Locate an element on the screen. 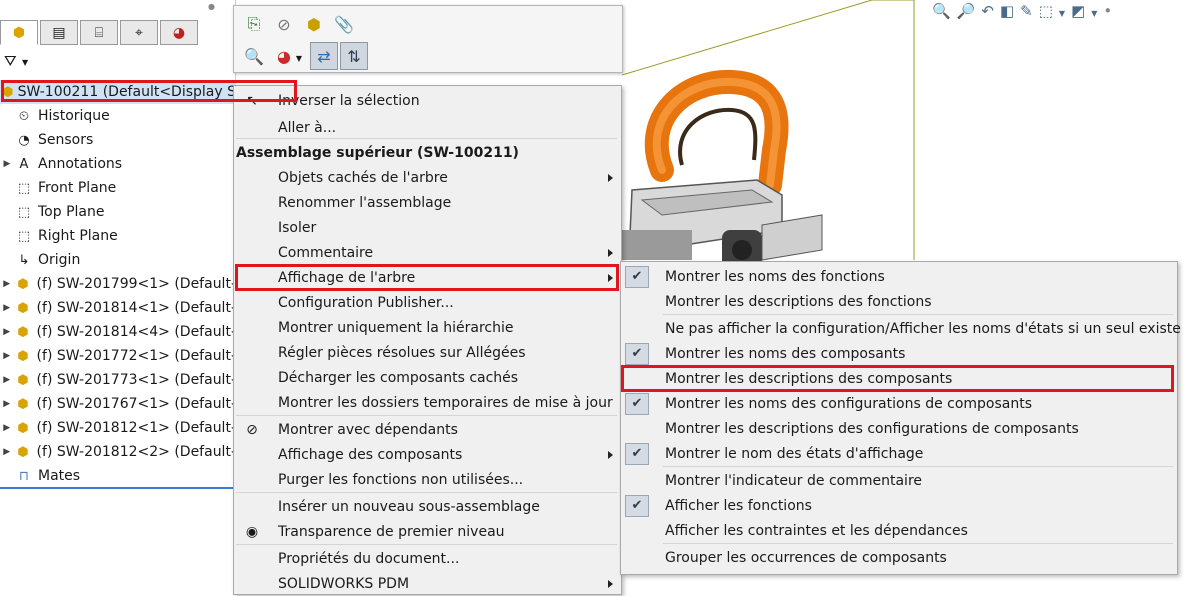  menu-item-label: Transparence de premier niveau is located at coordinates (391, 531).